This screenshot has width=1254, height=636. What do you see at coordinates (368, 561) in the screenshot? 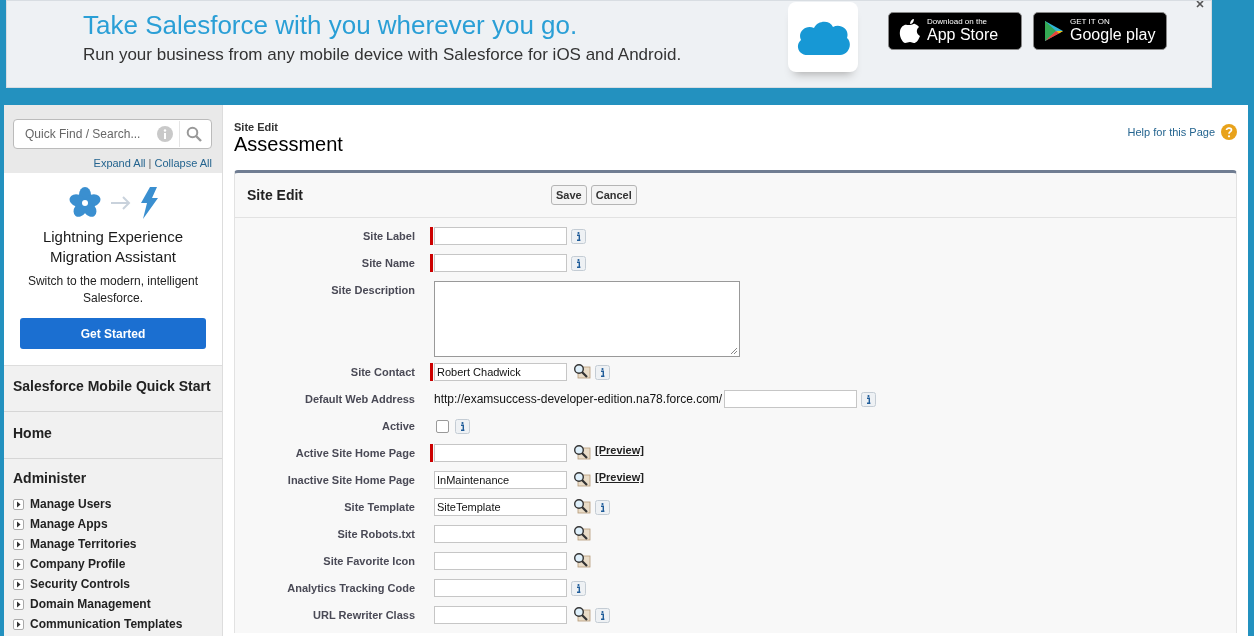
I see `field-label: Site Favorite Icon` at bounding box center [368, 561].